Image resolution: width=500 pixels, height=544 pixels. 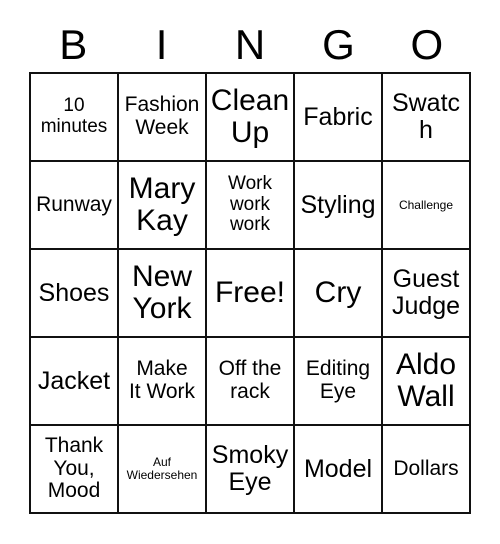 I want to click on bingo-cell-label: Jacket, so click(x=74, y=380).